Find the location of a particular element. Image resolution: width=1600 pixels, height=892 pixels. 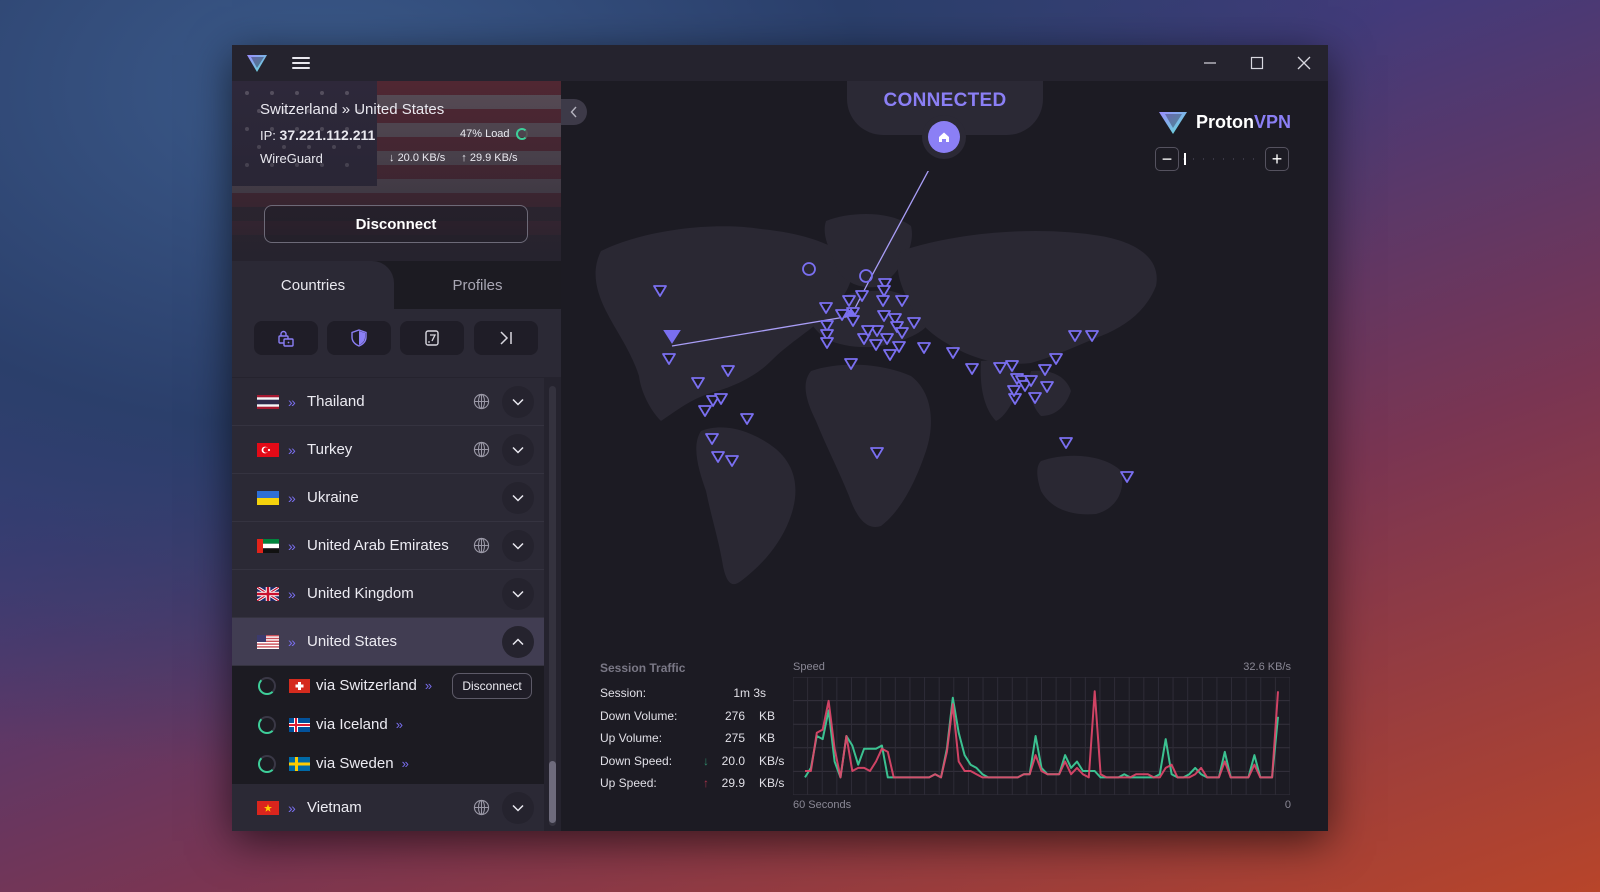

tab-bar: Countries Profiles is located at coordinates (396, 285).